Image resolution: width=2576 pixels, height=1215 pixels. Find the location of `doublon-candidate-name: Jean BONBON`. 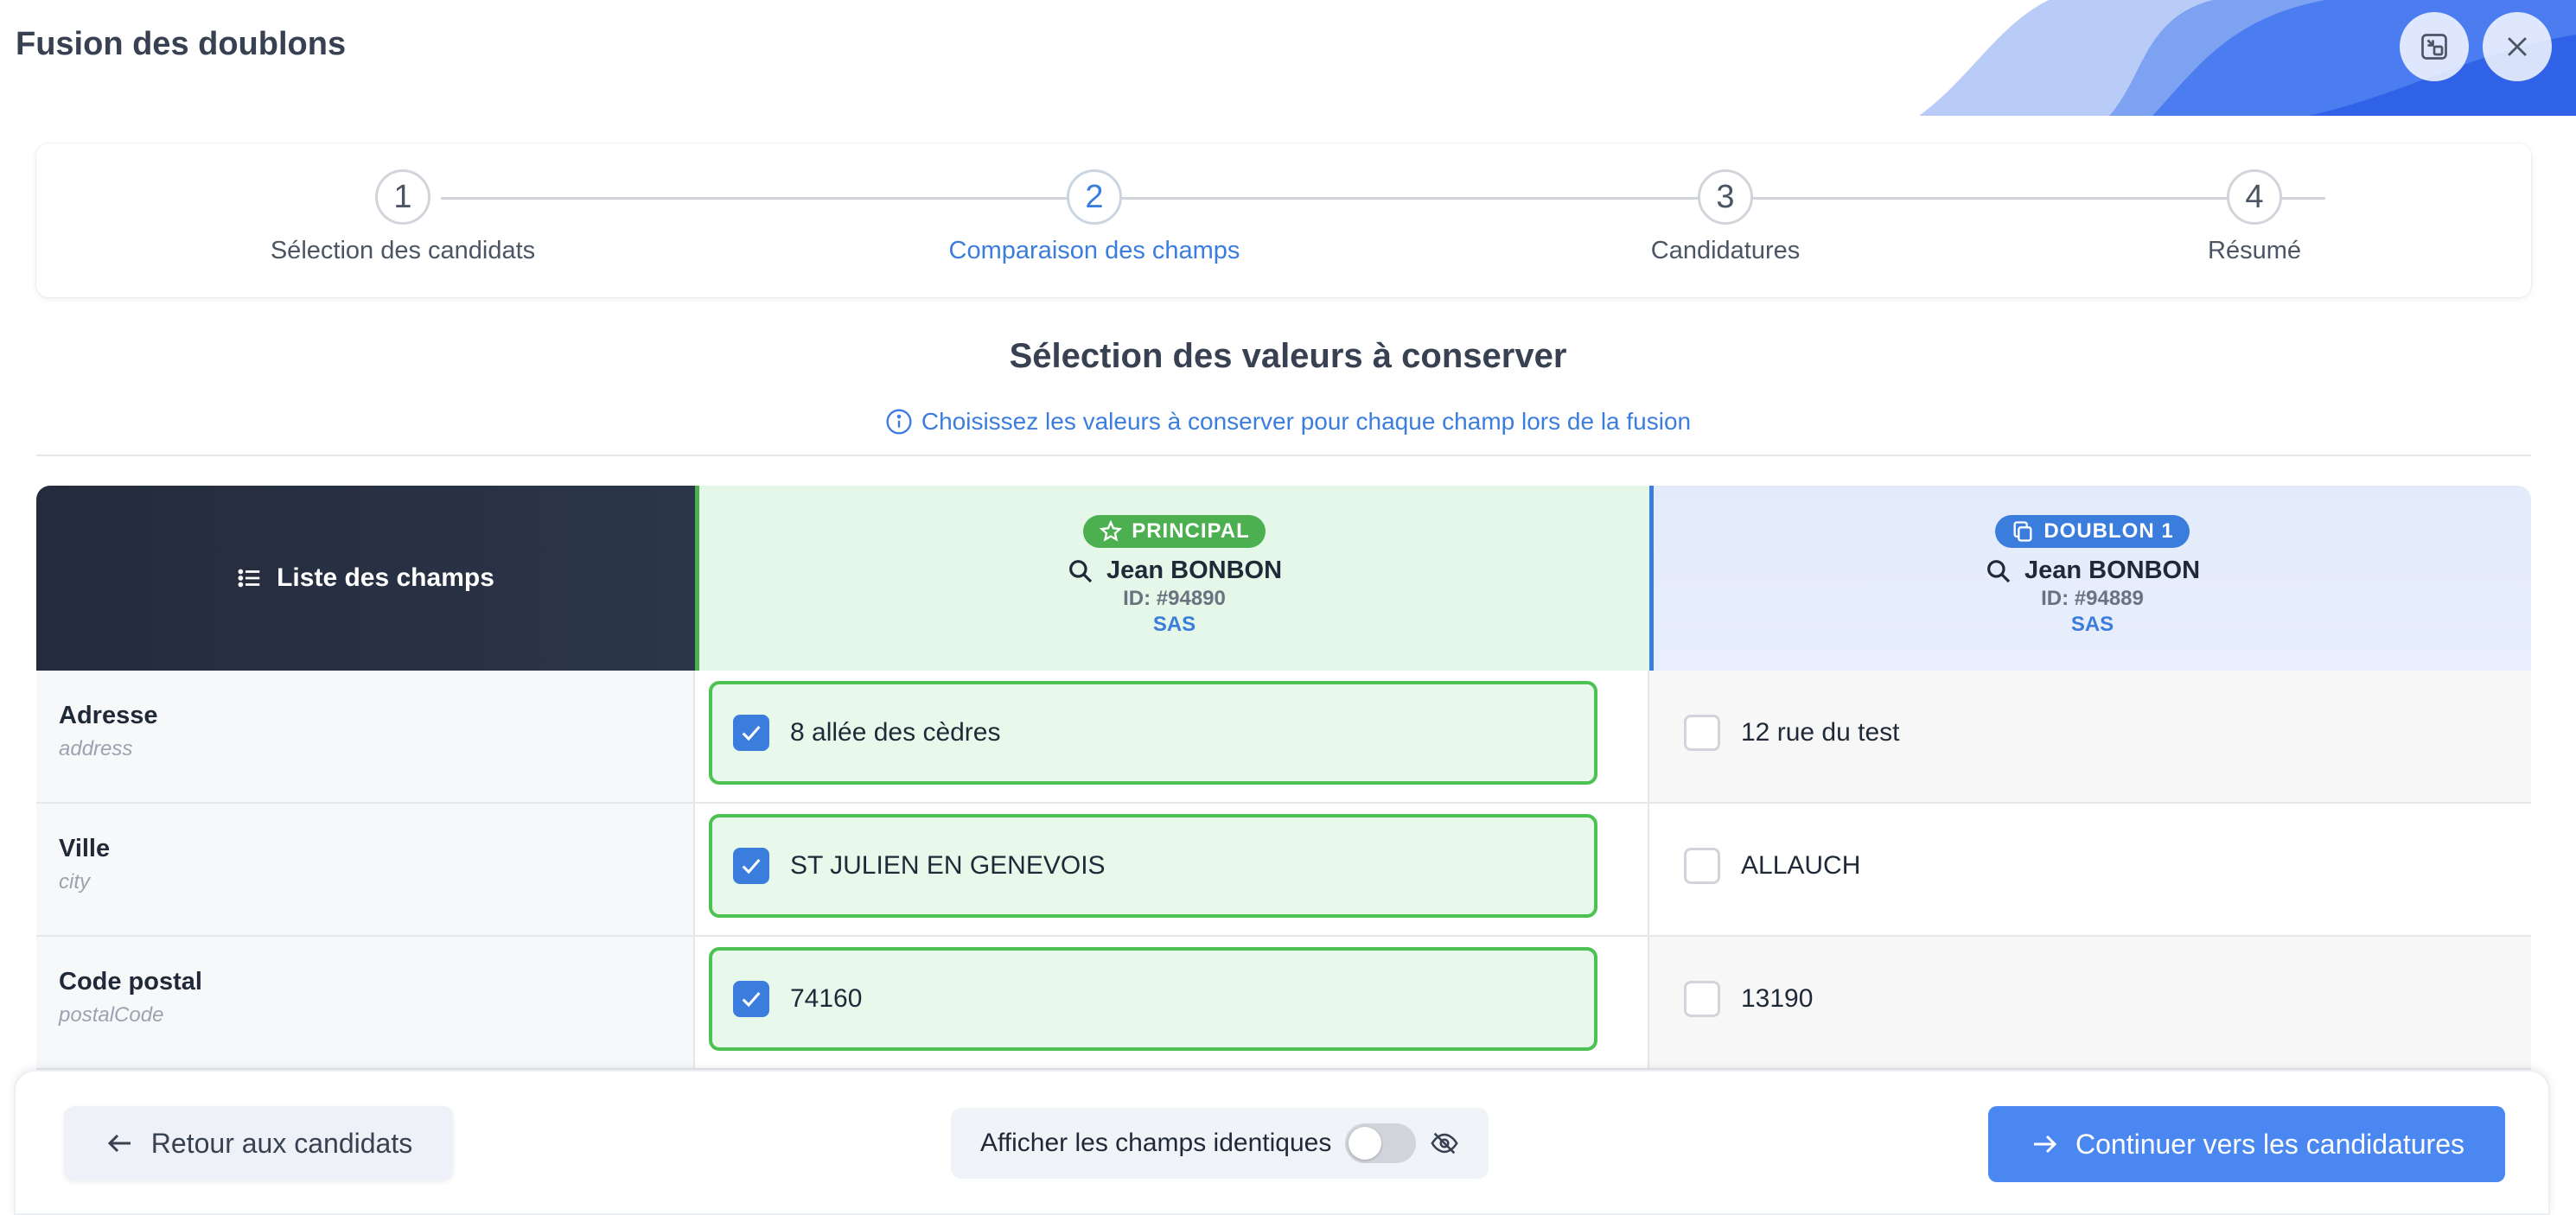

doublon-candidate-name: Jean BONBON is located at coordinates (2092, 571).